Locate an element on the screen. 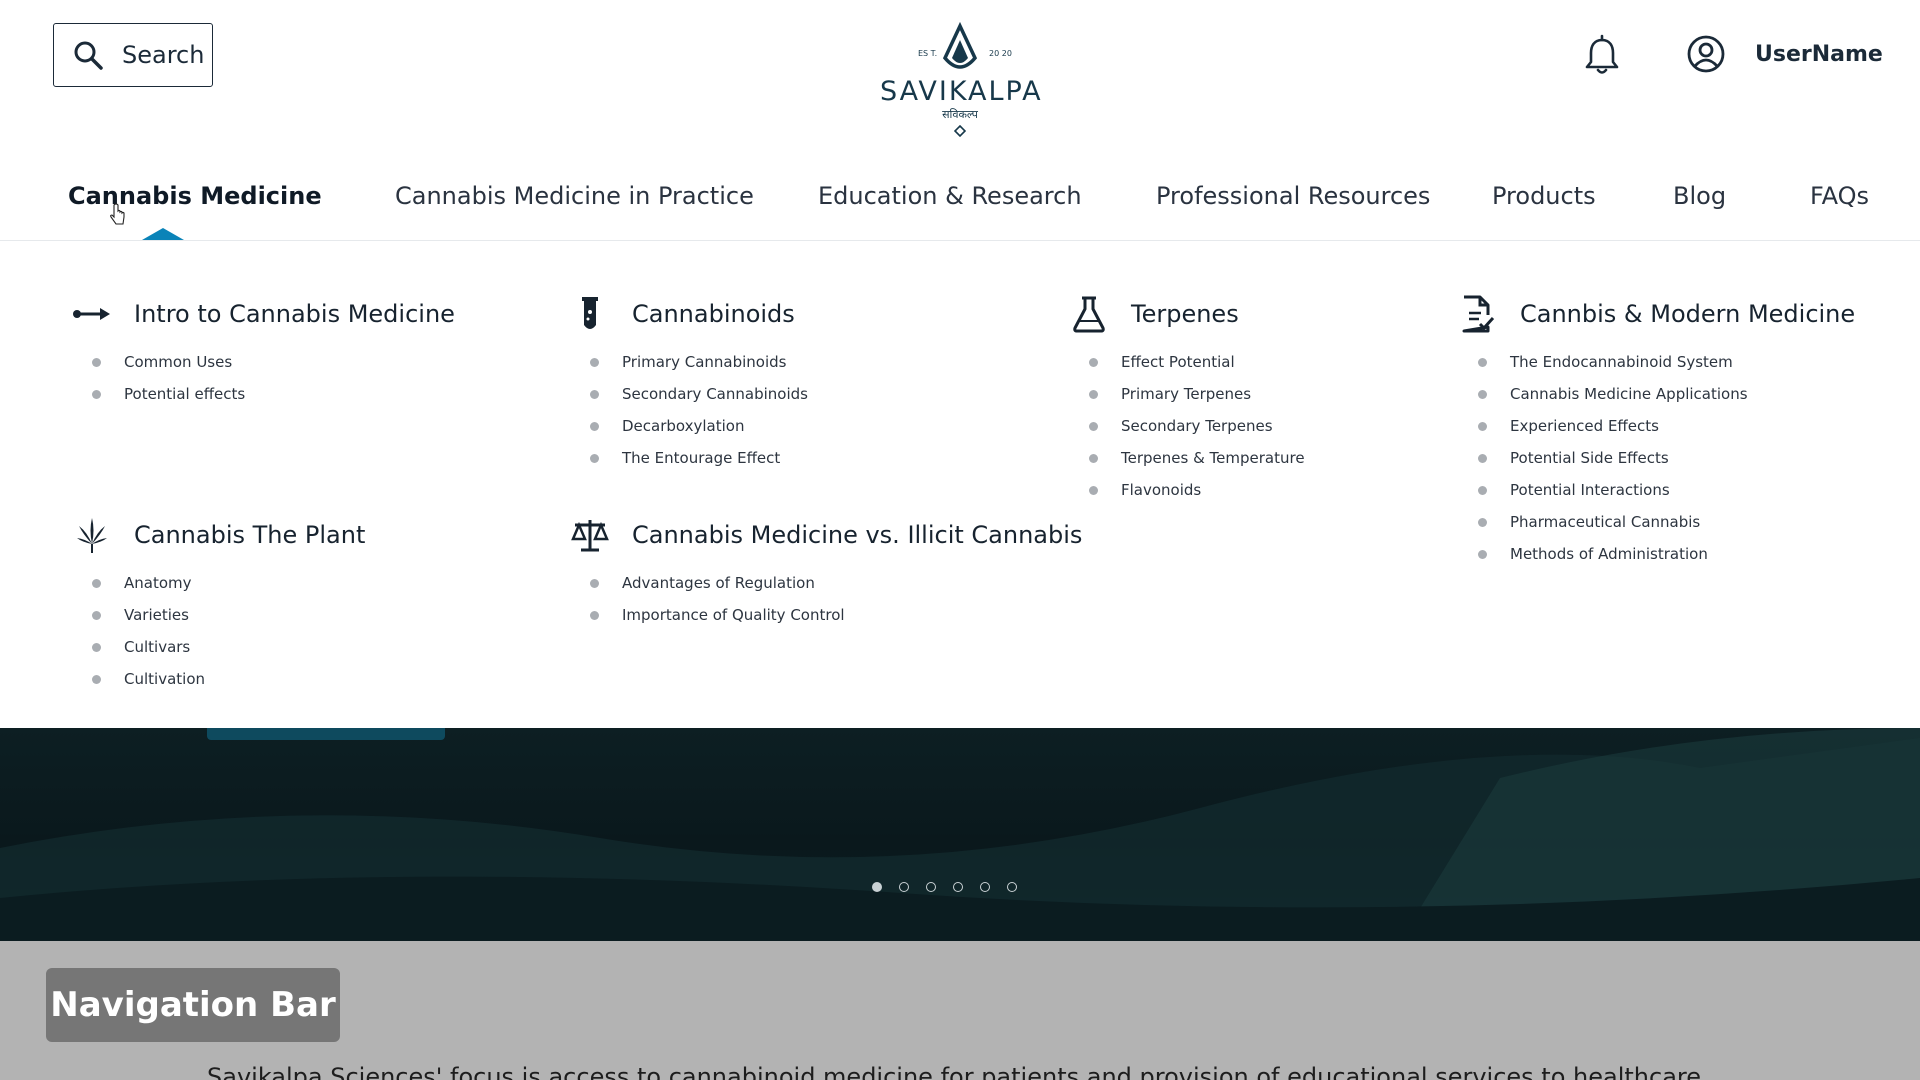 Image resolution: width=1920 pixels, height=1080 pixels. search-box: Search is located at coordinates (133, 55).